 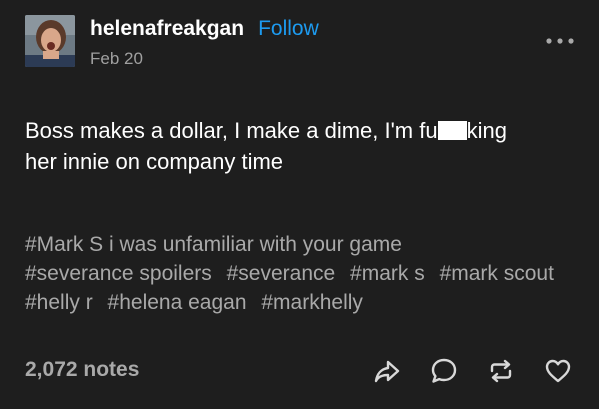 I want to click on share-icon, so click(x=387, y=371).